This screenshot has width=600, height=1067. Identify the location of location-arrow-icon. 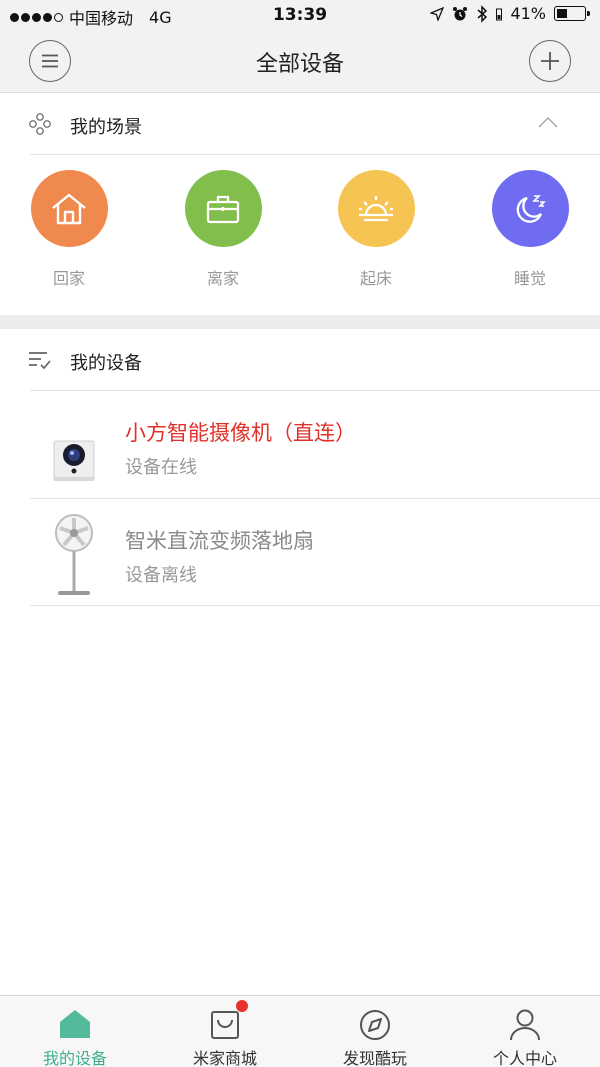
(437, 13).